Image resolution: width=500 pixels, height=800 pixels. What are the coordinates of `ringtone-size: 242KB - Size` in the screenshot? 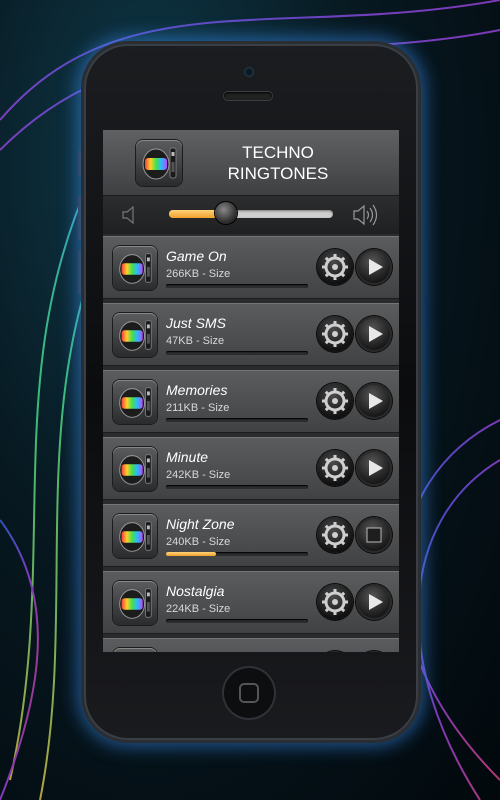 It's located at (198, 475).